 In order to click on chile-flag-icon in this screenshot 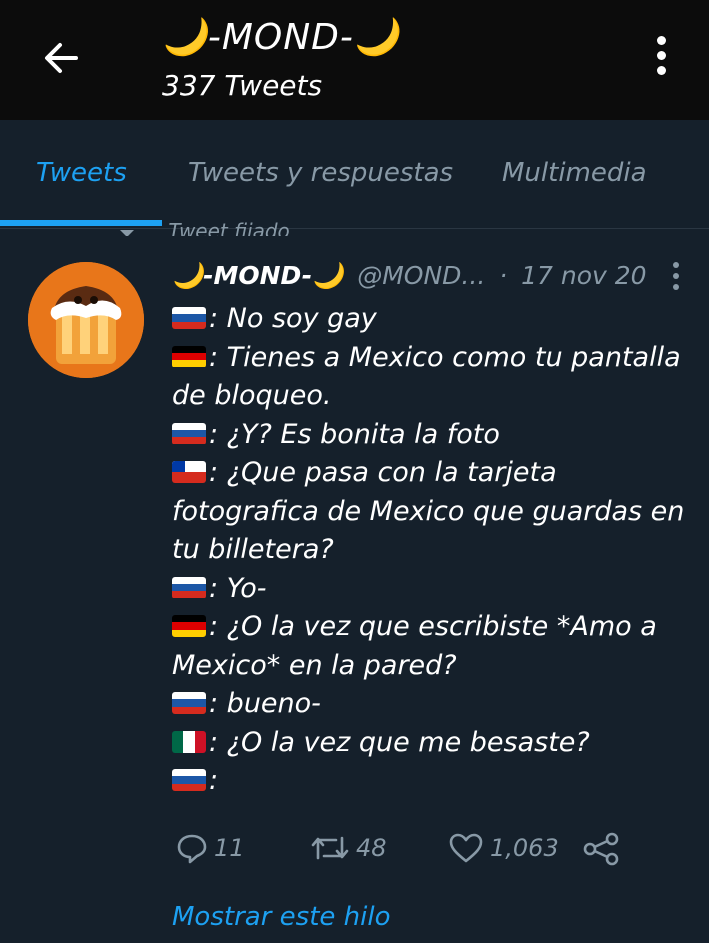, I will do `click(189, 472)`.